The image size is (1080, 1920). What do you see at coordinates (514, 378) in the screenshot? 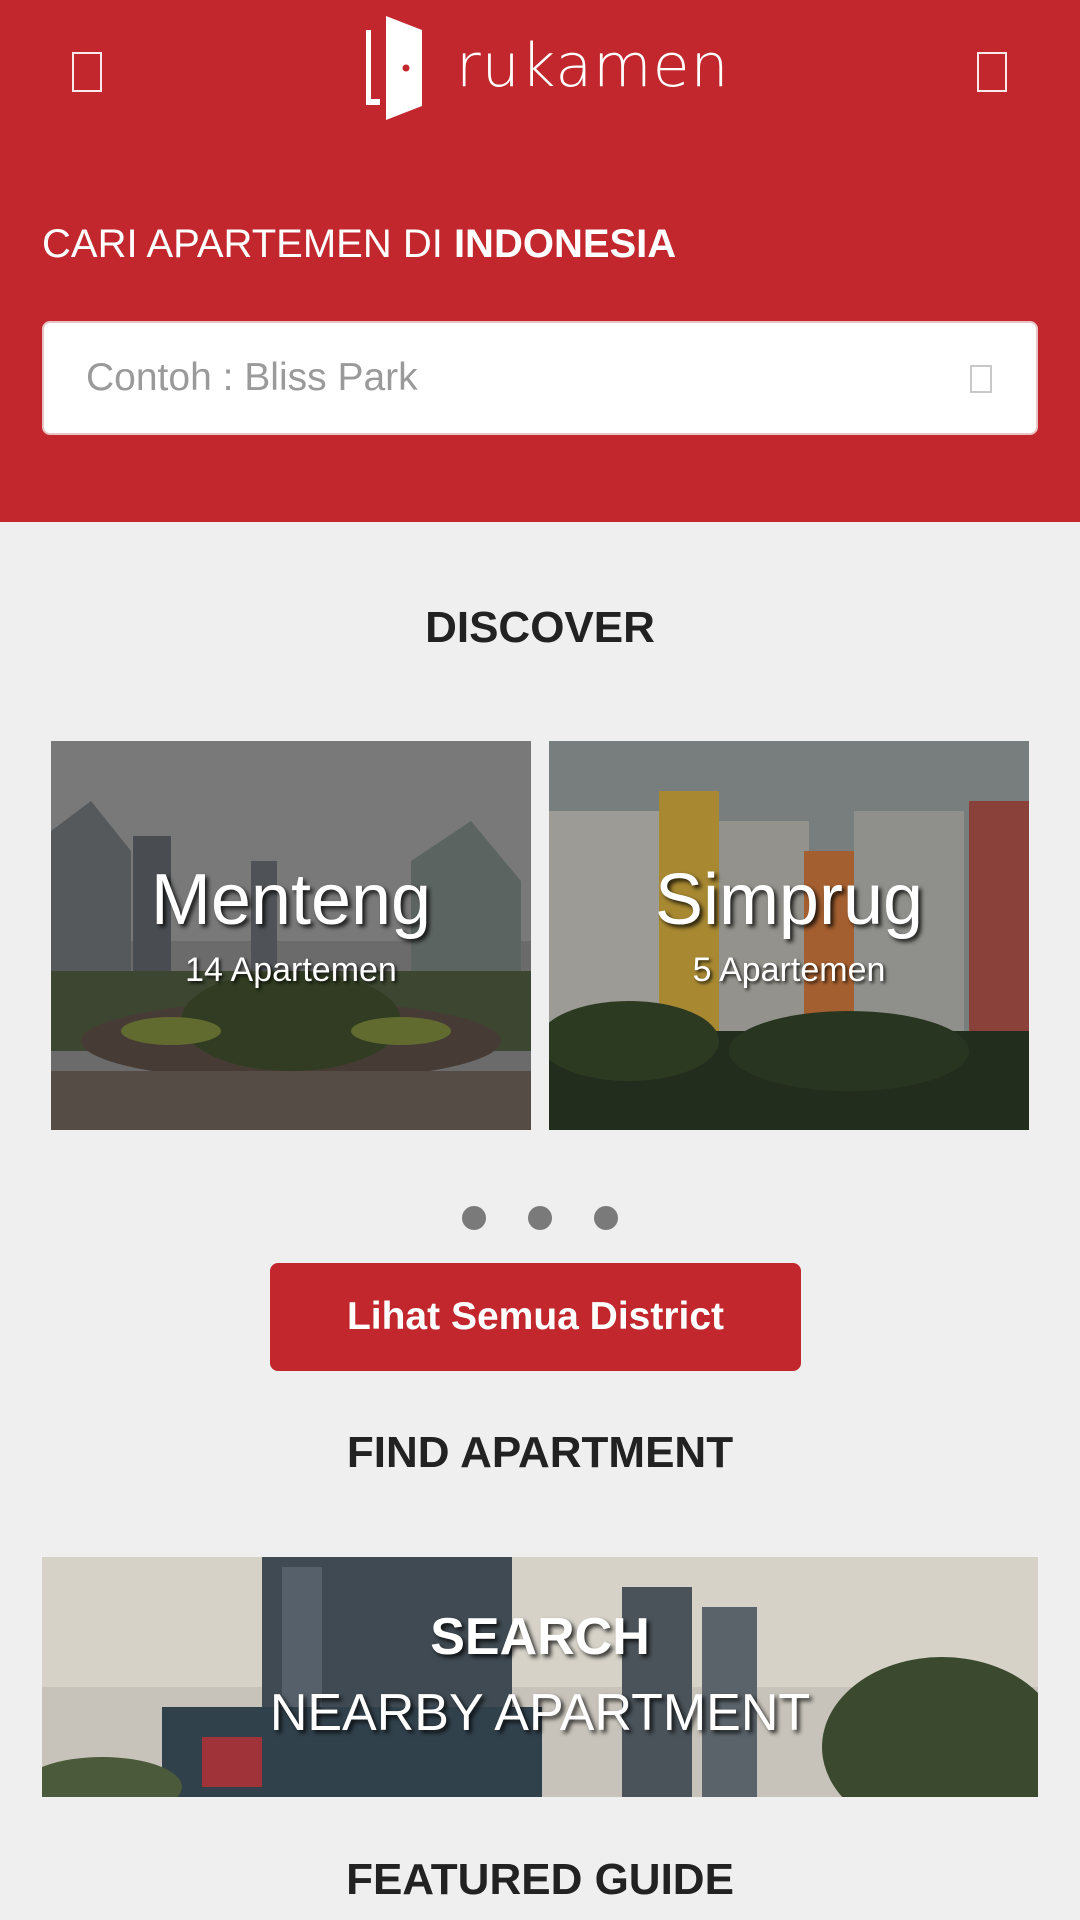
I see `search-input` at bounding box center [514, 378].